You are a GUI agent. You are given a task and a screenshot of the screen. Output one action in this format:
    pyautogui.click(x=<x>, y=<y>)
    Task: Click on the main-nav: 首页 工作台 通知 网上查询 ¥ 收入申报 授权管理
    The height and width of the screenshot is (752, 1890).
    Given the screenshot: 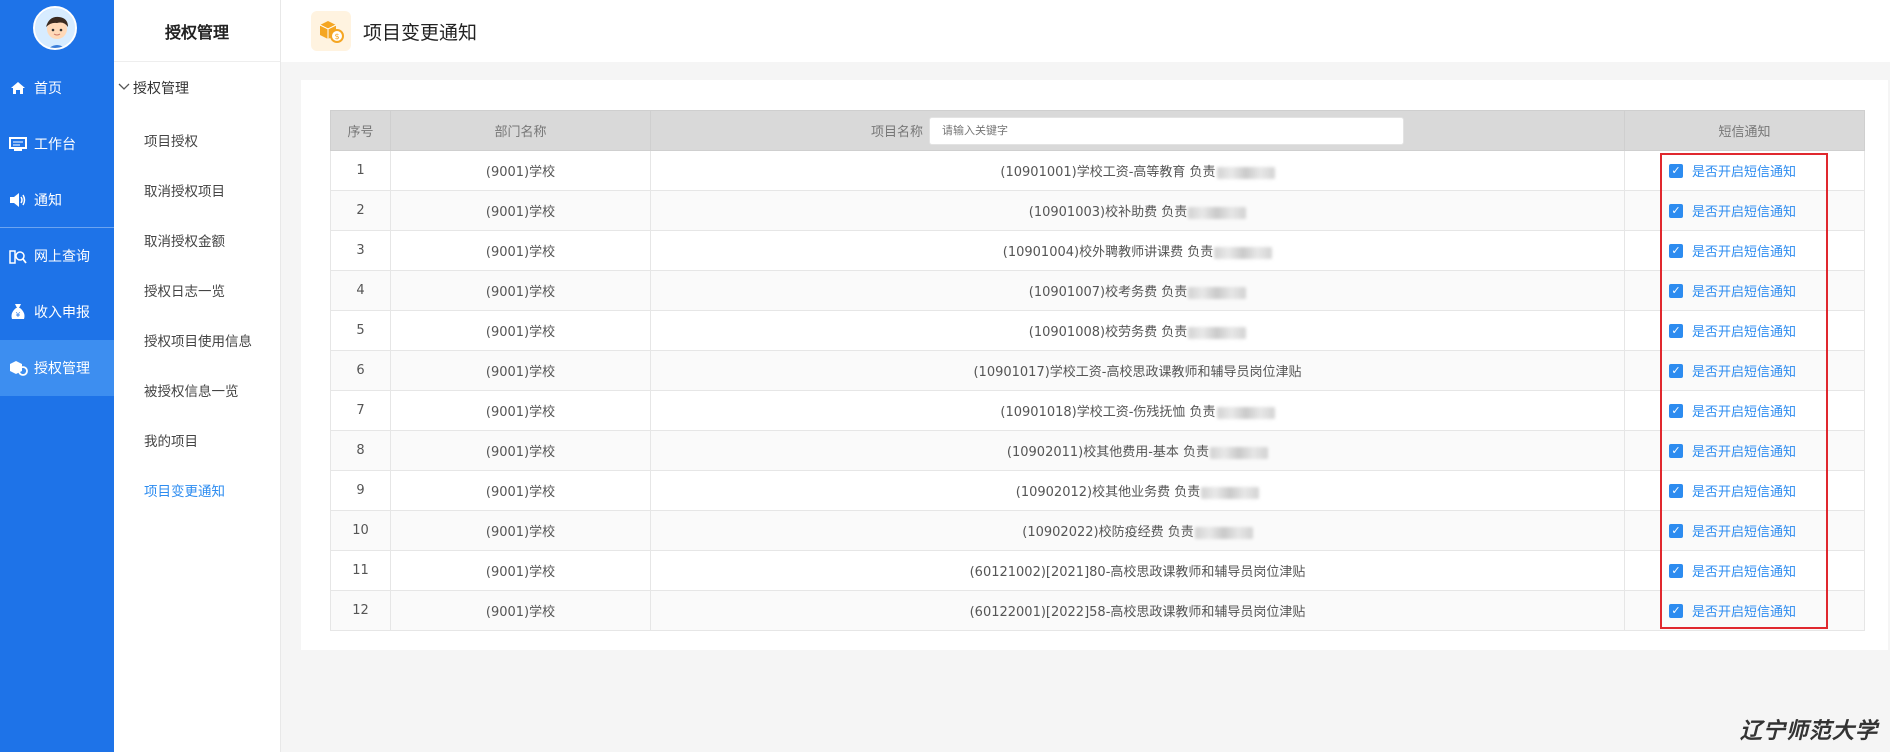 What is the action you would take?
    pyautogui.click(x=57, y=376)
    